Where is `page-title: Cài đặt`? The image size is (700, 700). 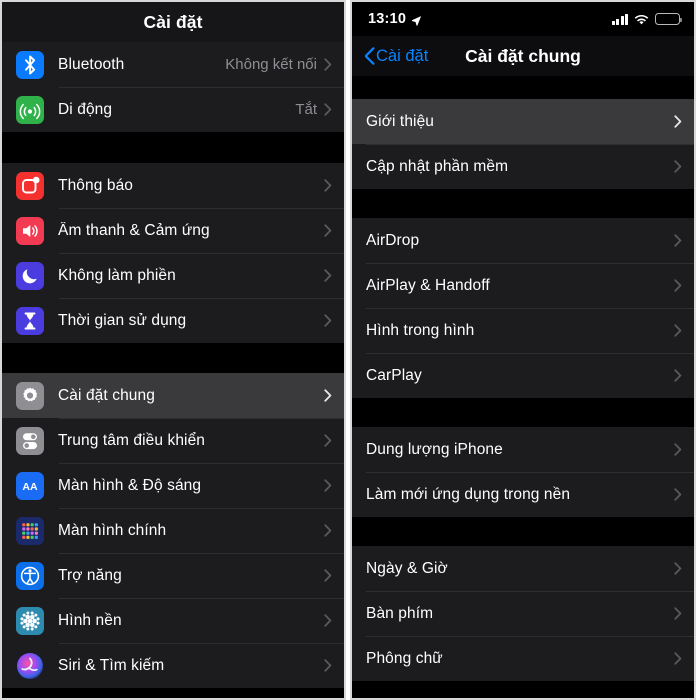 page-title: Cài đặt is located at coordinates (173, 21).